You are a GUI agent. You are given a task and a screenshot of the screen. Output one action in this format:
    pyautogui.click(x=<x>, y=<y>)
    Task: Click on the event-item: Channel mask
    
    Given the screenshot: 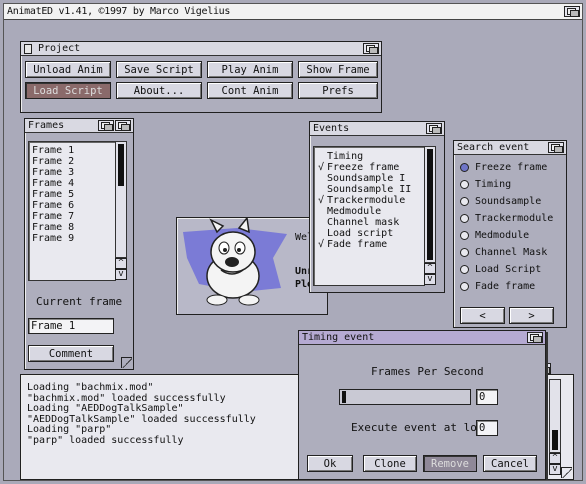 What is the action you would take?
    pyautogui.click(x=374, y=222)
    